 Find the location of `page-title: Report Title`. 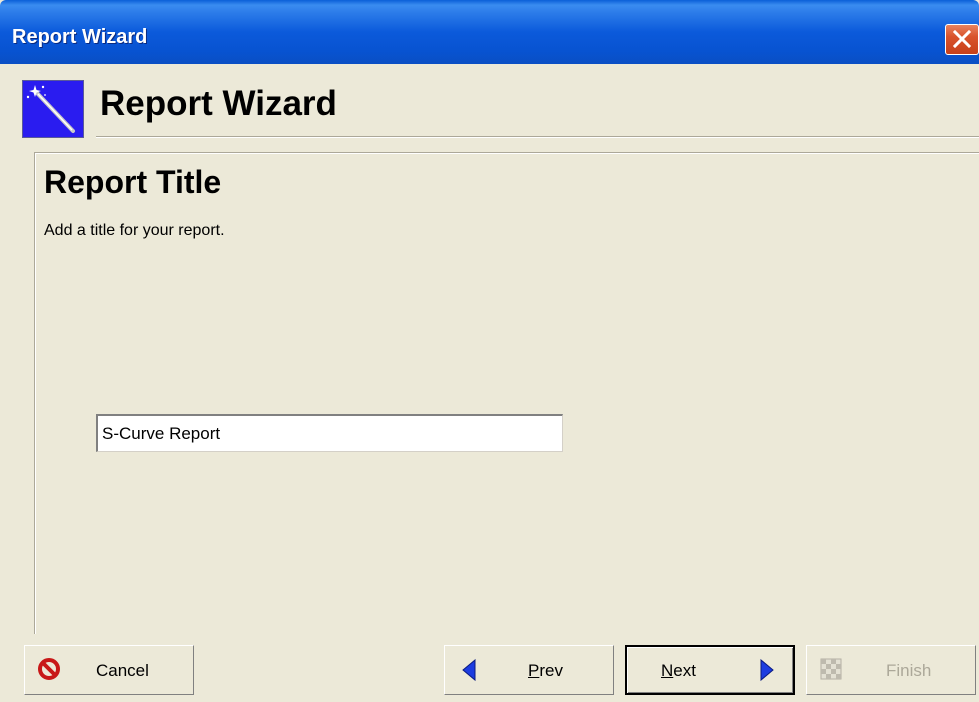

page-title: Report Title is located at coordinates (133, 182).